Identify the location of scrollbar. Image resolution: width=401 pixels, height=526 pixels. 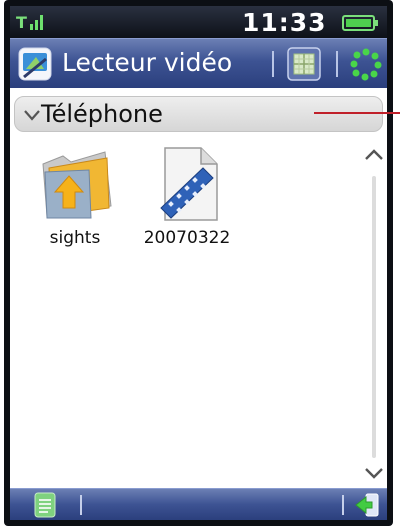
(374, 316).